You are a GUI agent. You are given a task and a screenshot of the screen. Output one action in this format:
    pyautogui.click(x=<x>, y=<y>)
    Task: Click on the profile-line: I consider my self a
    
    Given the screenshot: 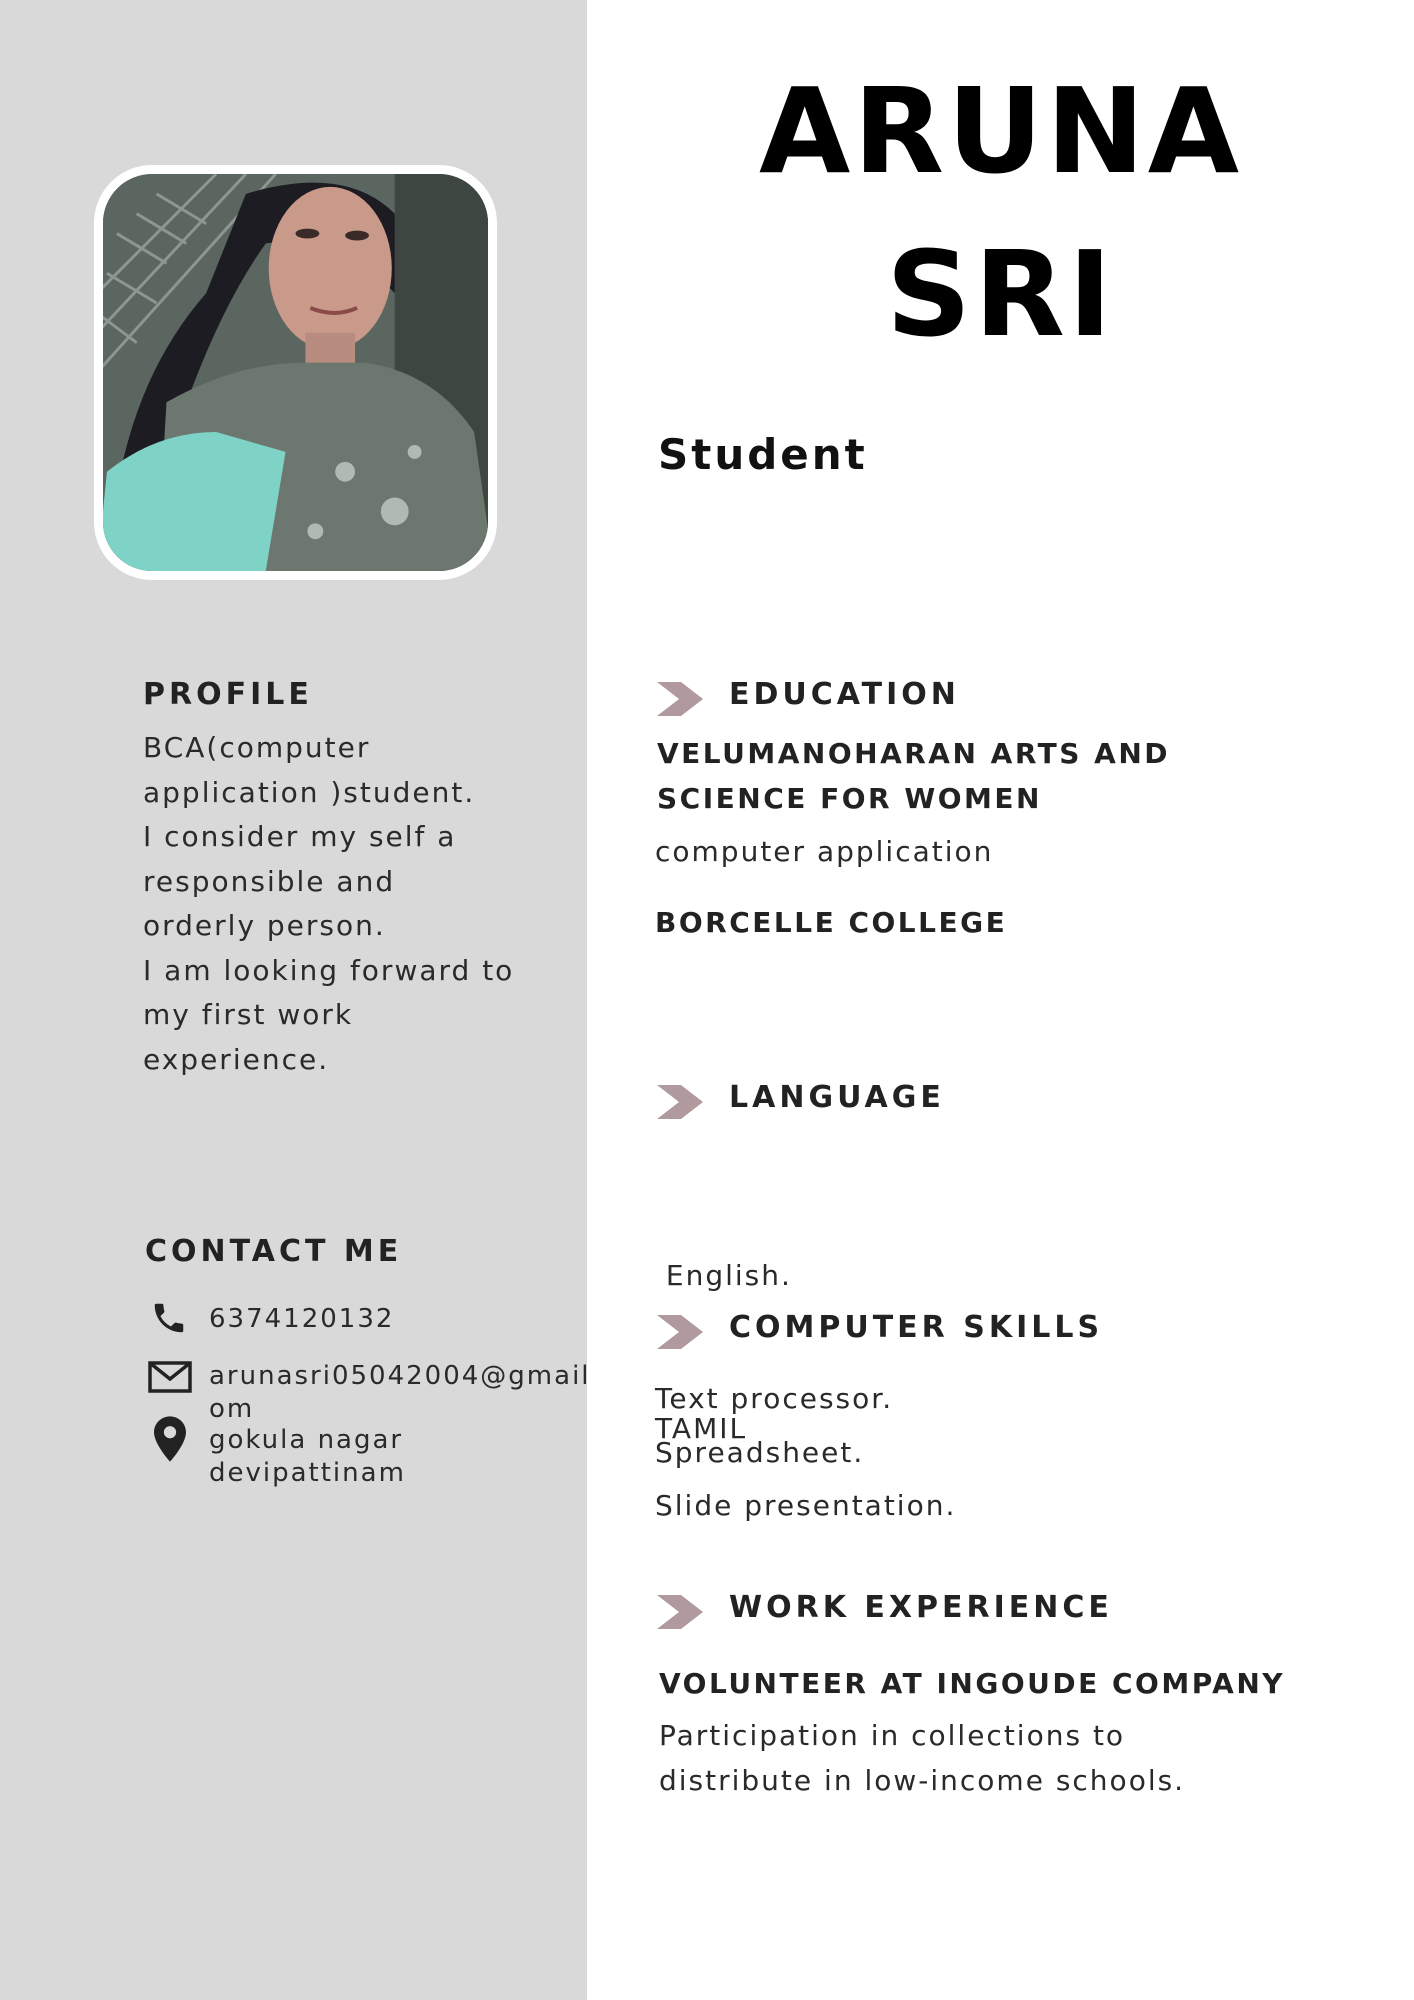 What is the action you would take?
    pyautogui.click(x=300, y=836)
    